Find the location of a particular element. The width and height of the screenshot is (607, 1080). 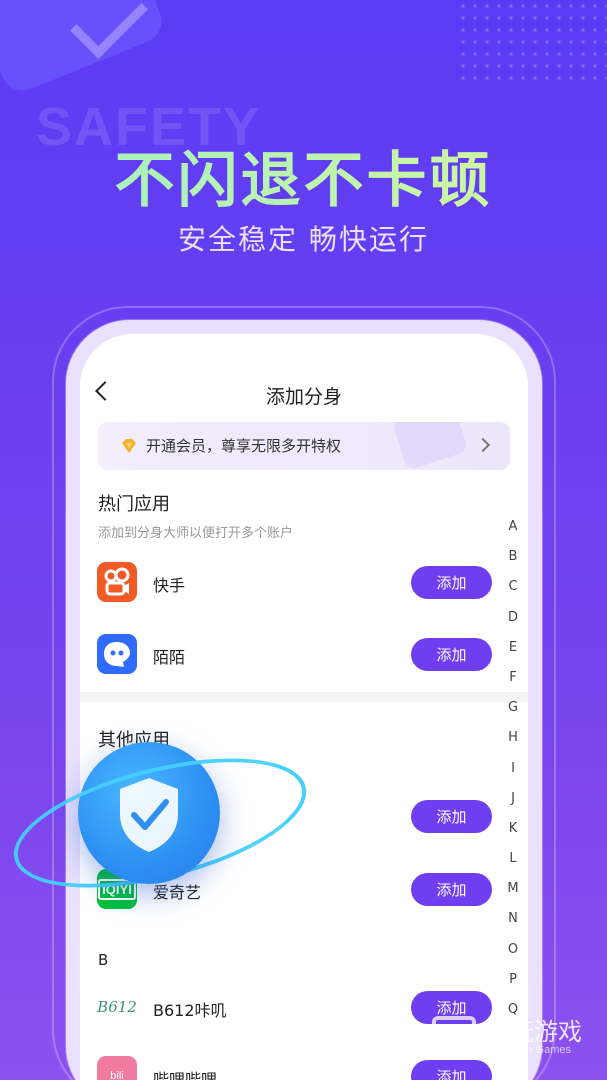

promo-headline: 不闪退不卡顿 is located at coordinates (303, 175).